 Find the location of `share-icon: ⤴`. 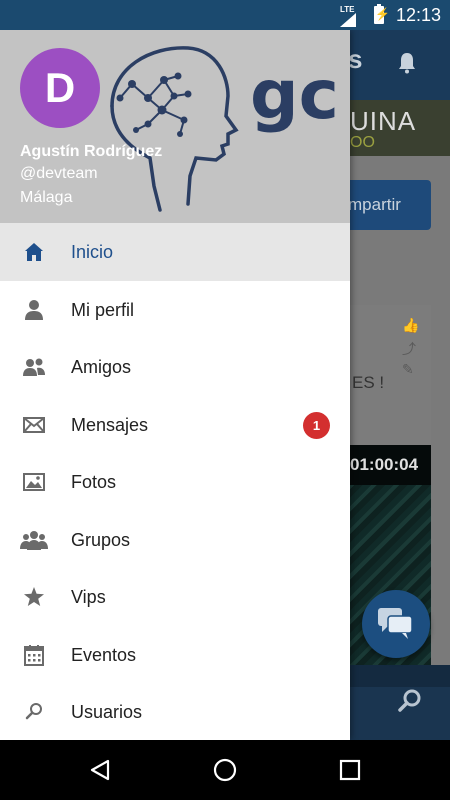

share-icon: ⤴ is located at coordinates (410, 348).